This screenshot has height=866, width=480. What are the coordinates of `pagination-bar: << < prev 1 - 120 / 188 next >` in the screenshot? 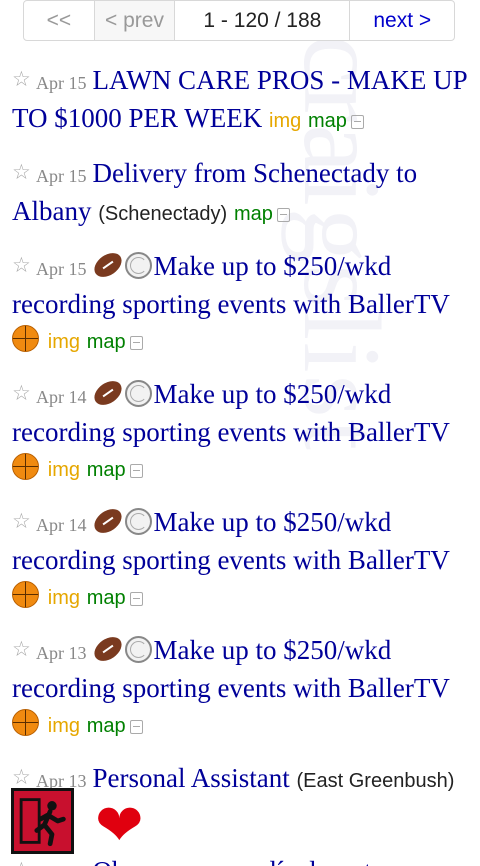 It's located at (239, 20).